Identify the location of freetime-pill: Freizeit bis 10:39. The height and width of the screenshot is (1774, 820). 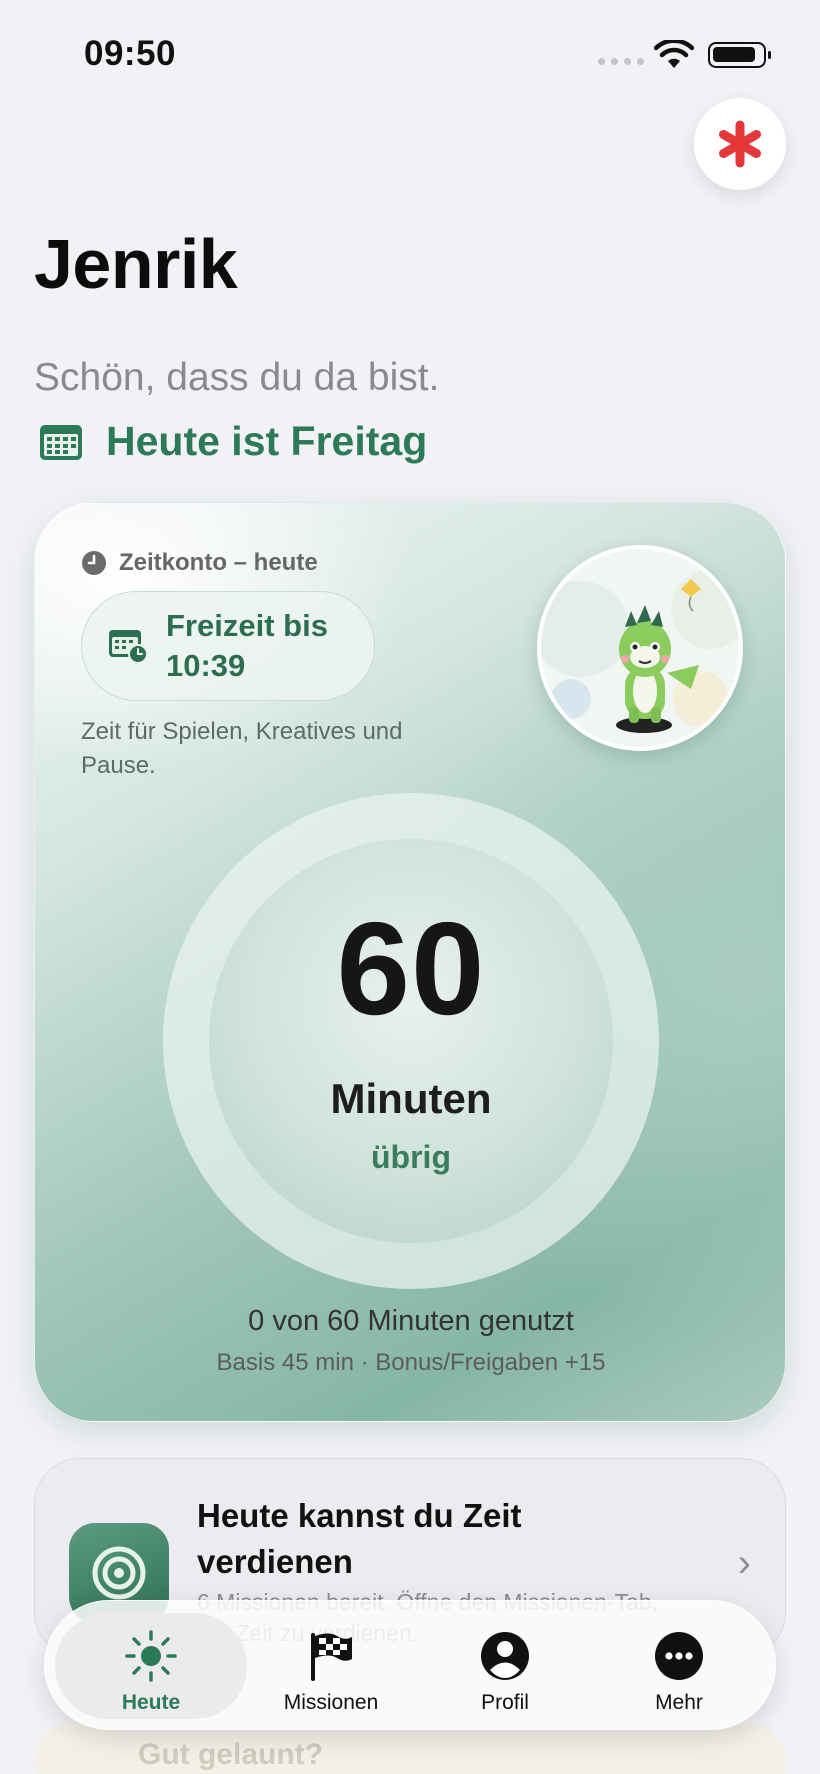
(228, 646).